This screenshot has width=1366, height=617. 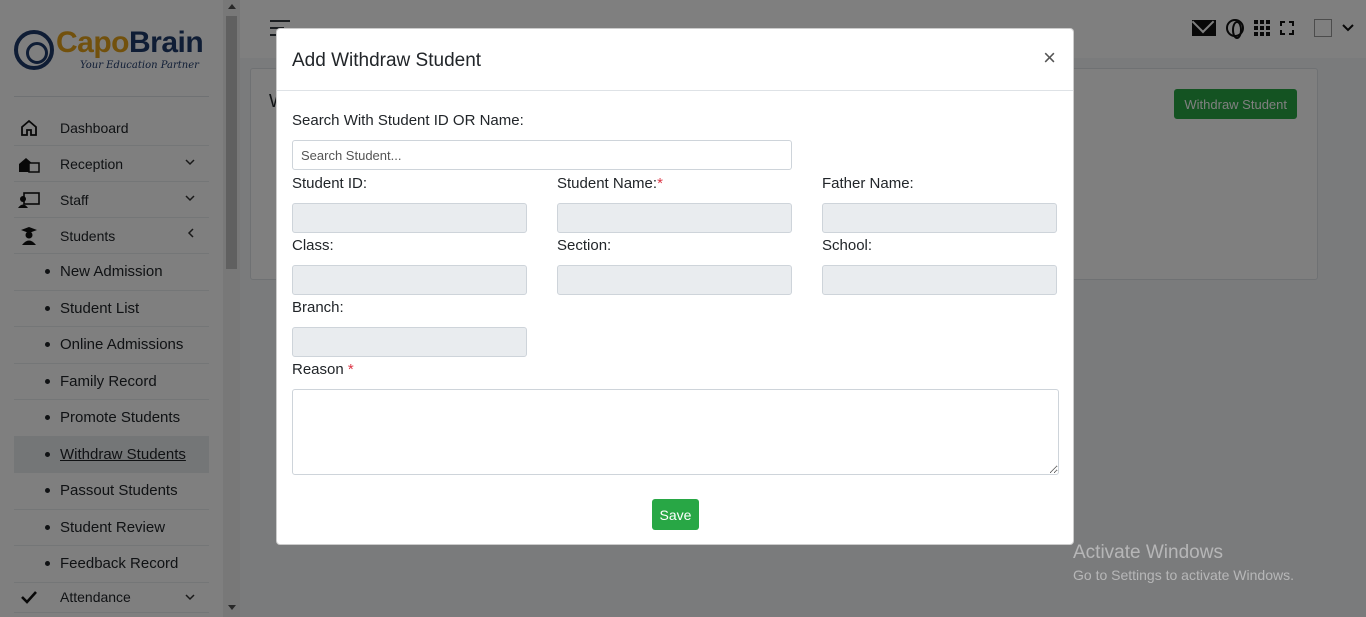 I want to click on section-field, so click(x=674, y=280).